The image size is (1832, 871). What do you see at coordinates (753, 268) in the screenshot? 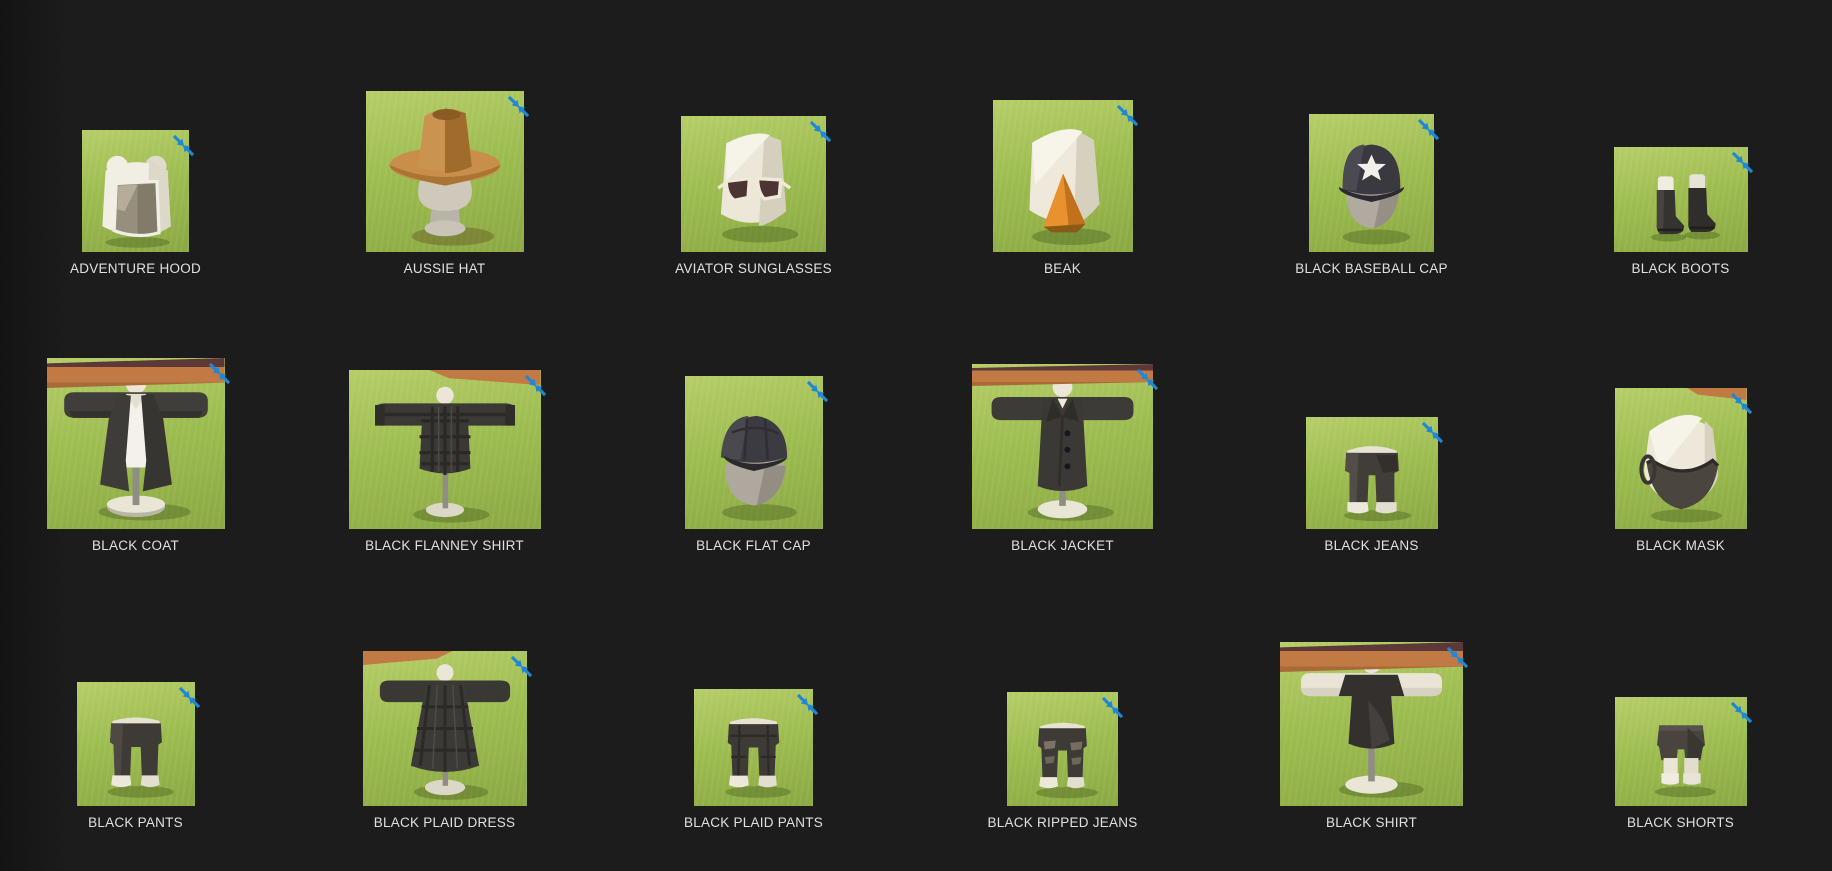
I see `item-label: AVIATOR SUNGLASSES` at bounding box center [753, 268].